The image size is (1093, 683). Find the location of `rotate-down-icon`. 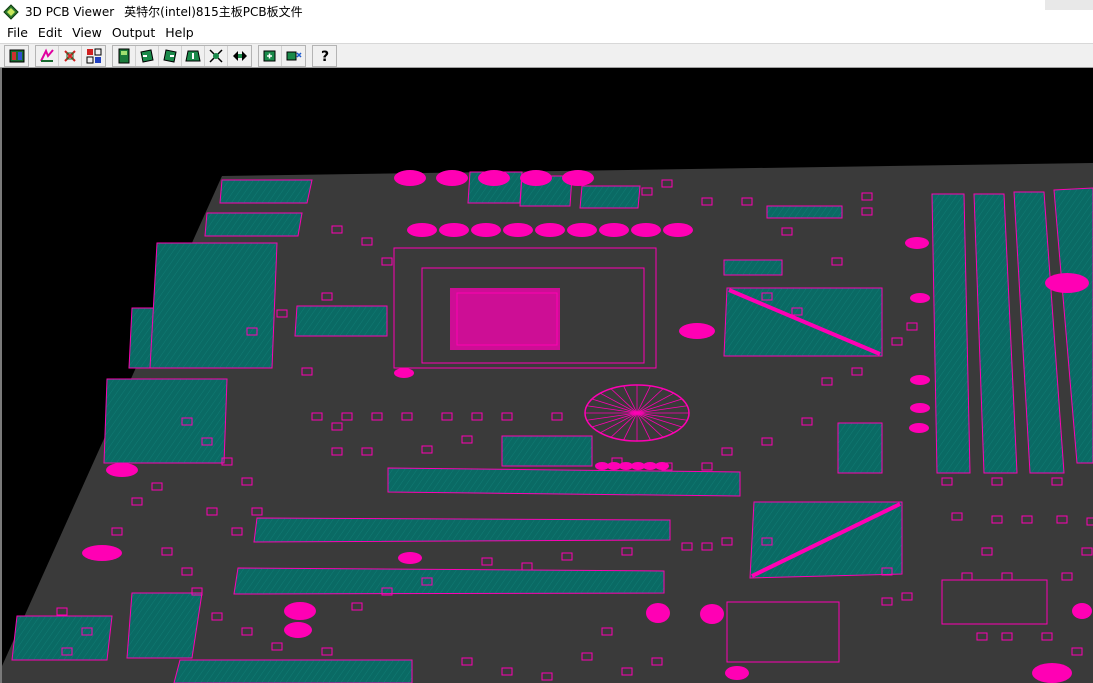

rotate-down-icon is located at coordinates (193, 55).